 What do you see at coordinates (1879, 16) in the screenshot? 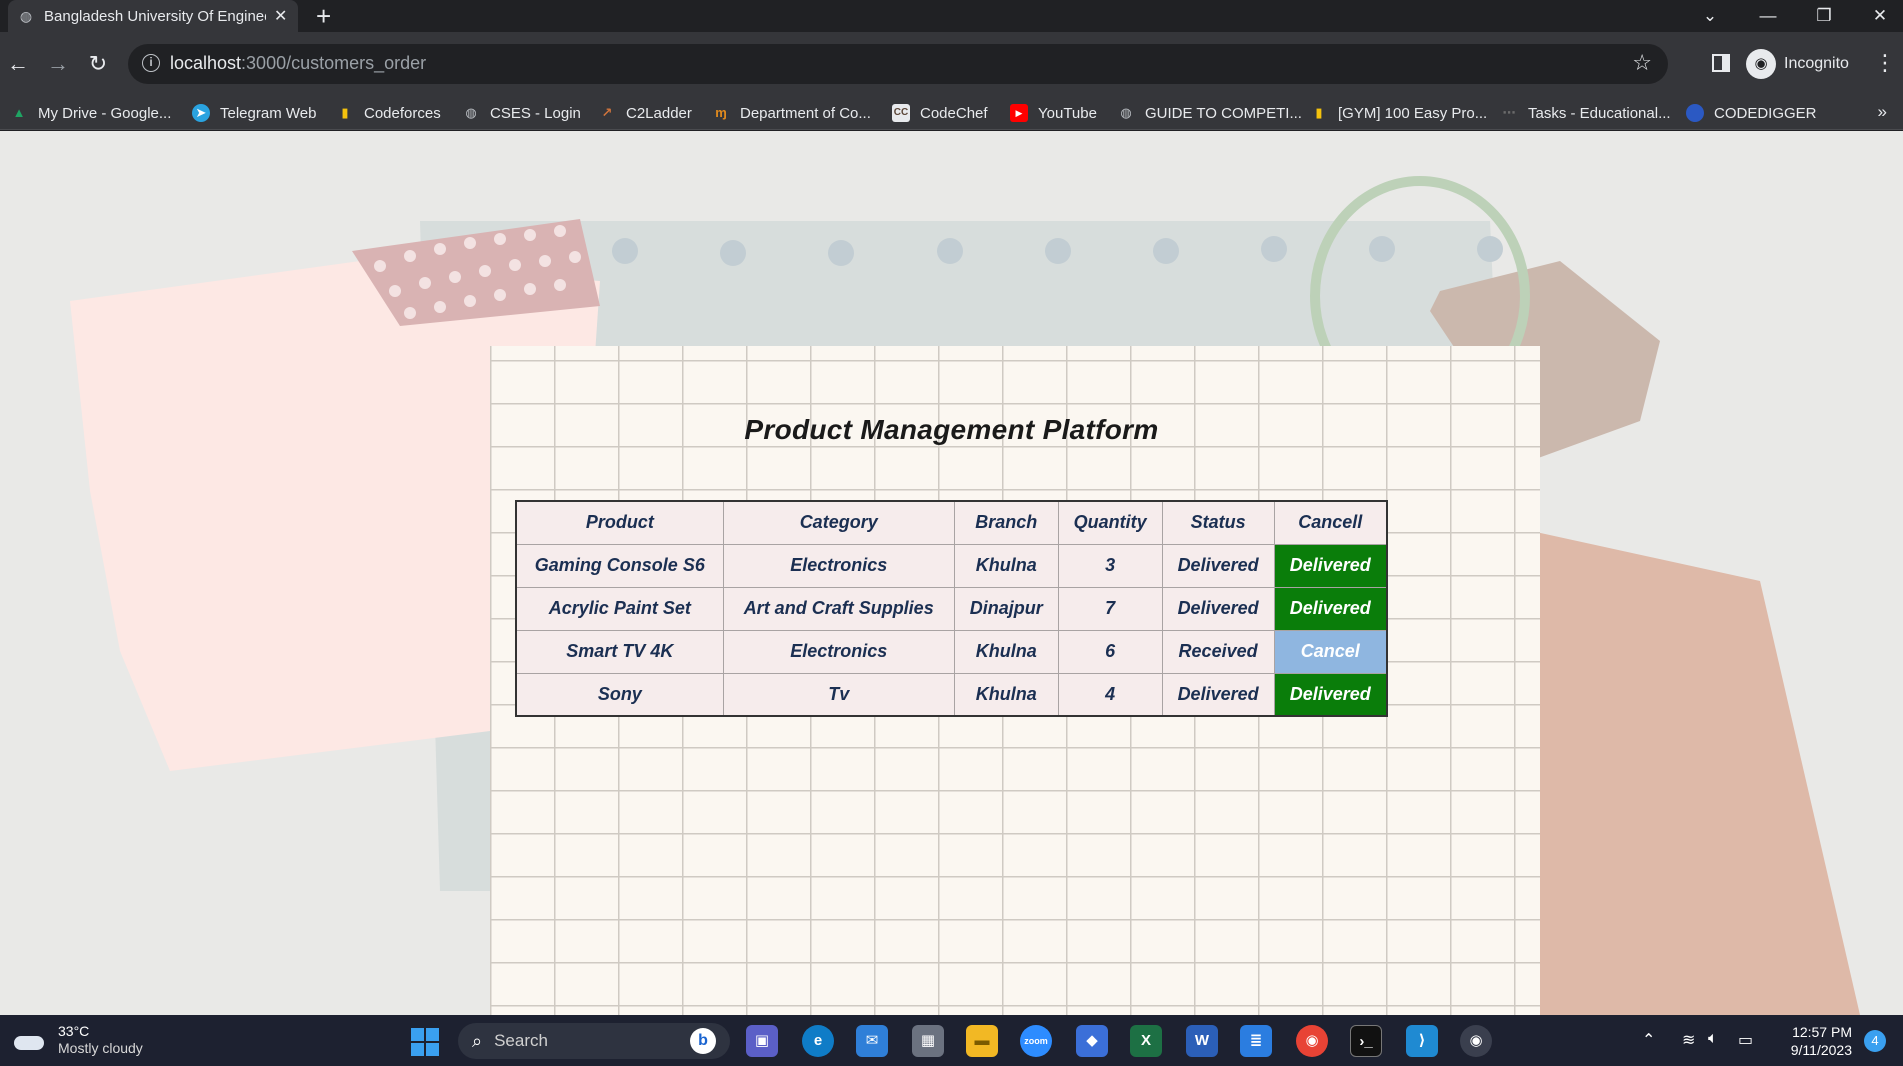
I see `close-window-button: ✕` at bounding box center [1879, 16].